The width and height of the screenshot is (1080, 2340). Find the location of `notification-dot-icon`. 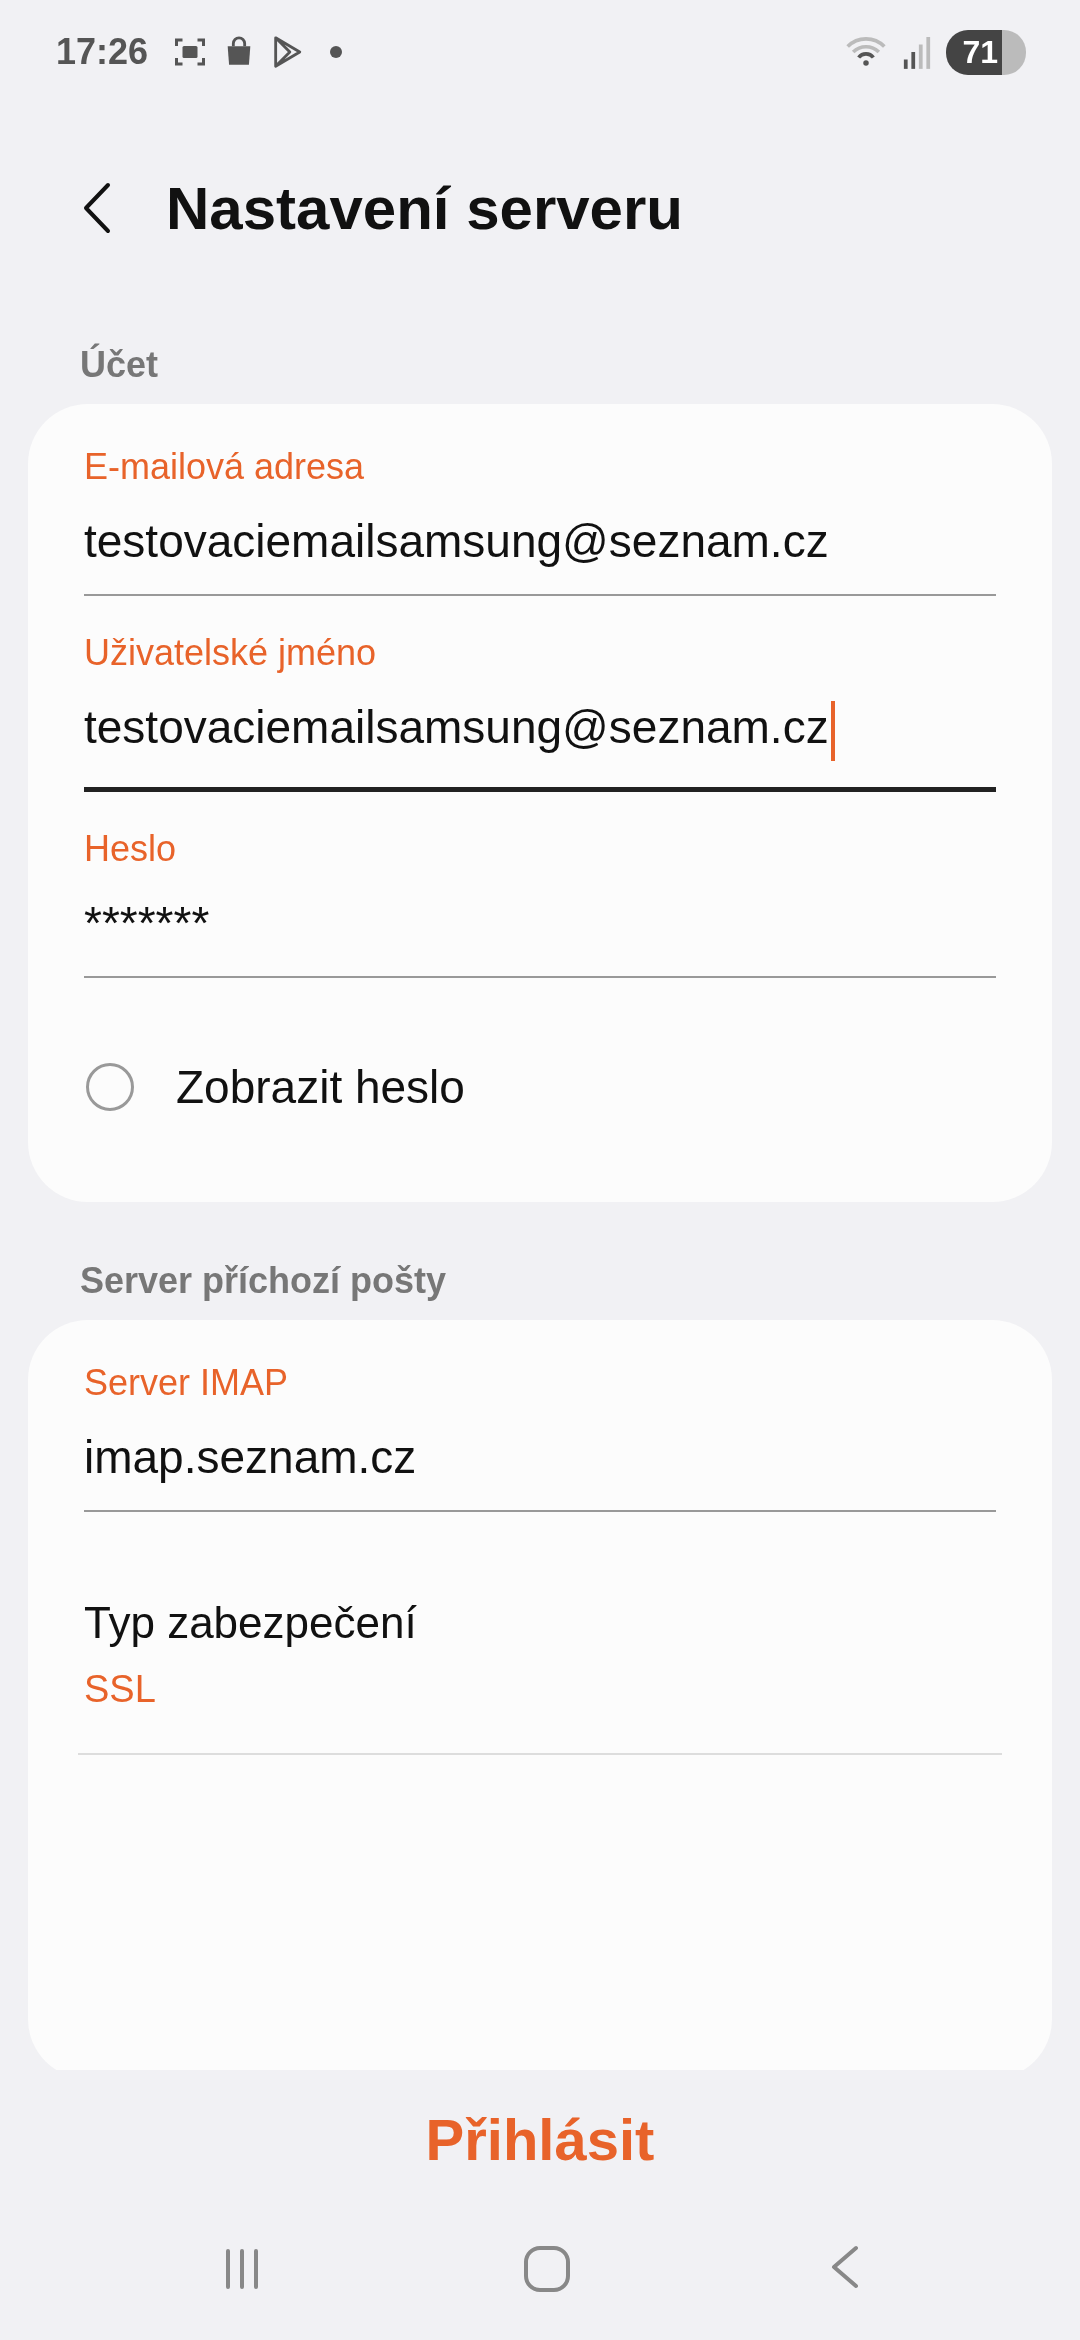

notification-dot-icon is located at coordinates (336, 52).